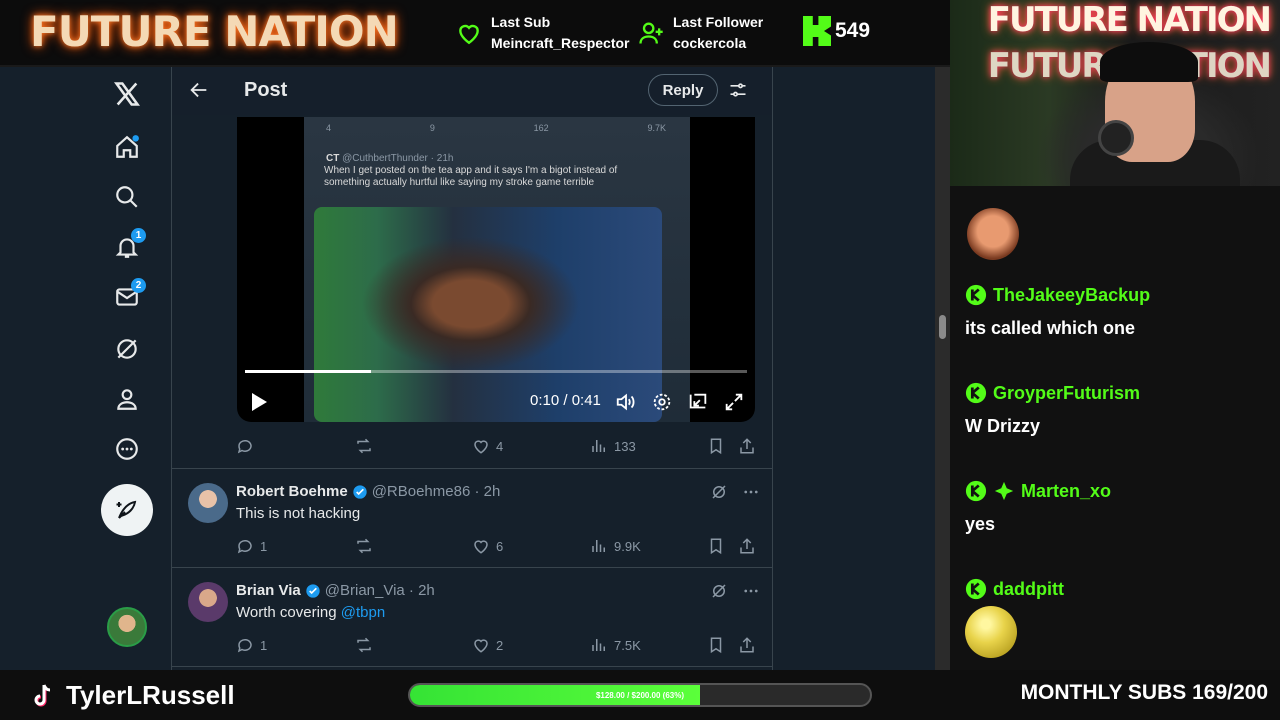 This screenshot has height=720, width=1280. I want to click on play-icon, so click(259, 402).